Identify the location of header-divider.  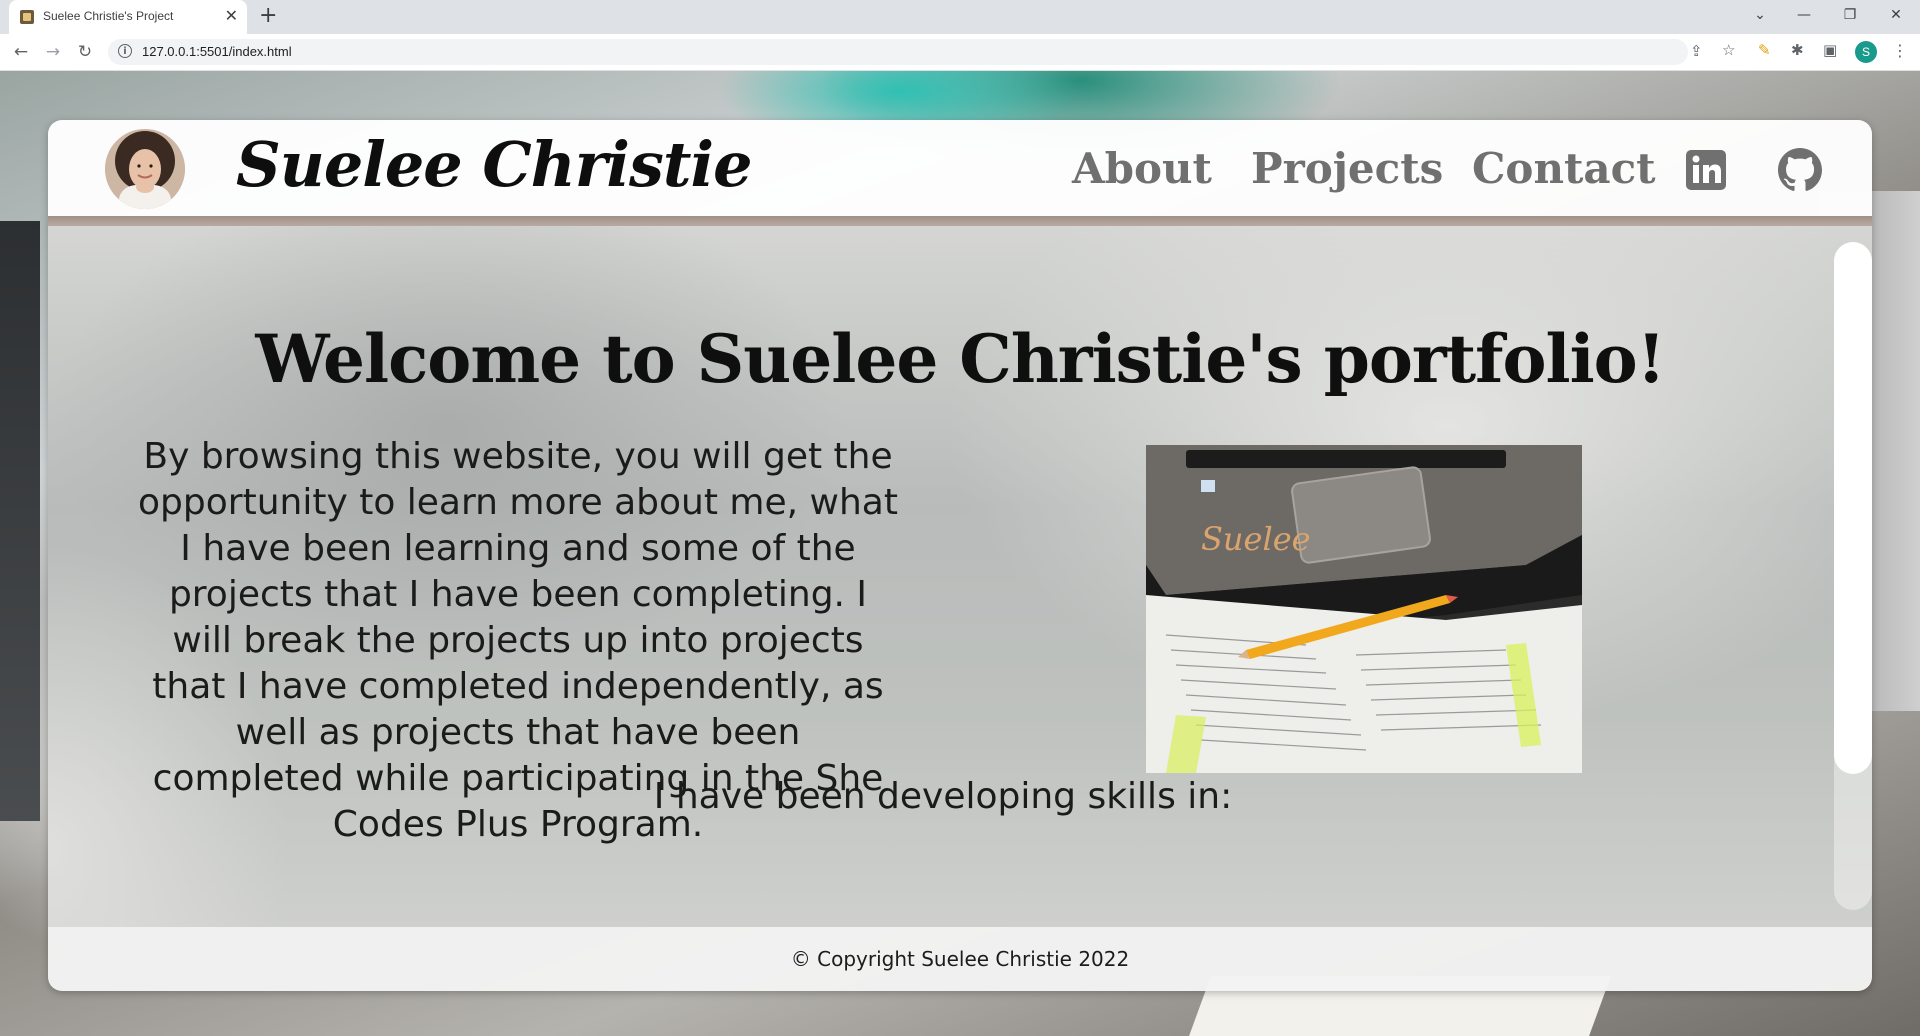
(960, 221).